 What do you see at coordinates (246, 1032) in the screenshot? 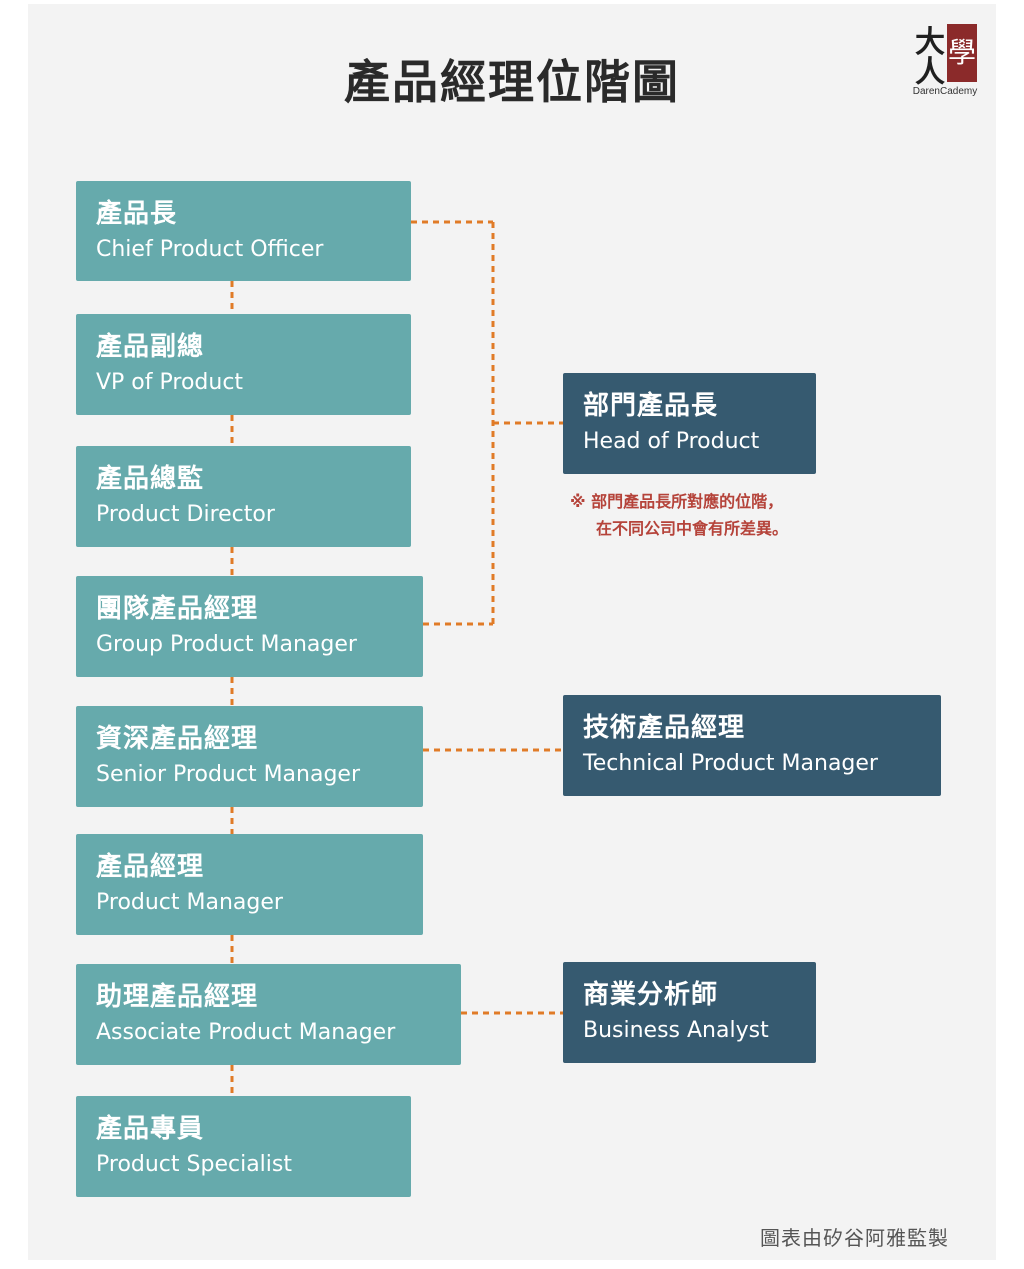
I see `box-title-en: Associate Product Manager` at bounding box center [246, 1032].